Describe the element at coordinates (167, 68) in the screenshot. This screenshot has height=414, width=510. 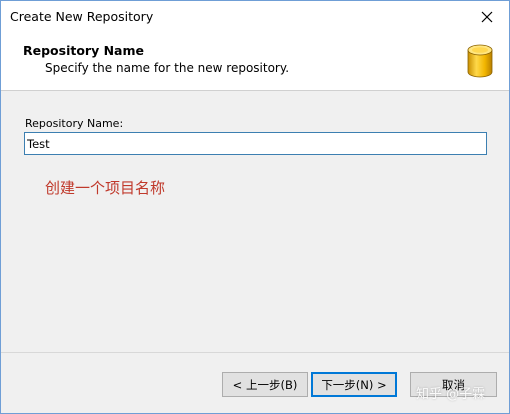
I see `page-subtitle: Specify the name for the new repository.` at that location.